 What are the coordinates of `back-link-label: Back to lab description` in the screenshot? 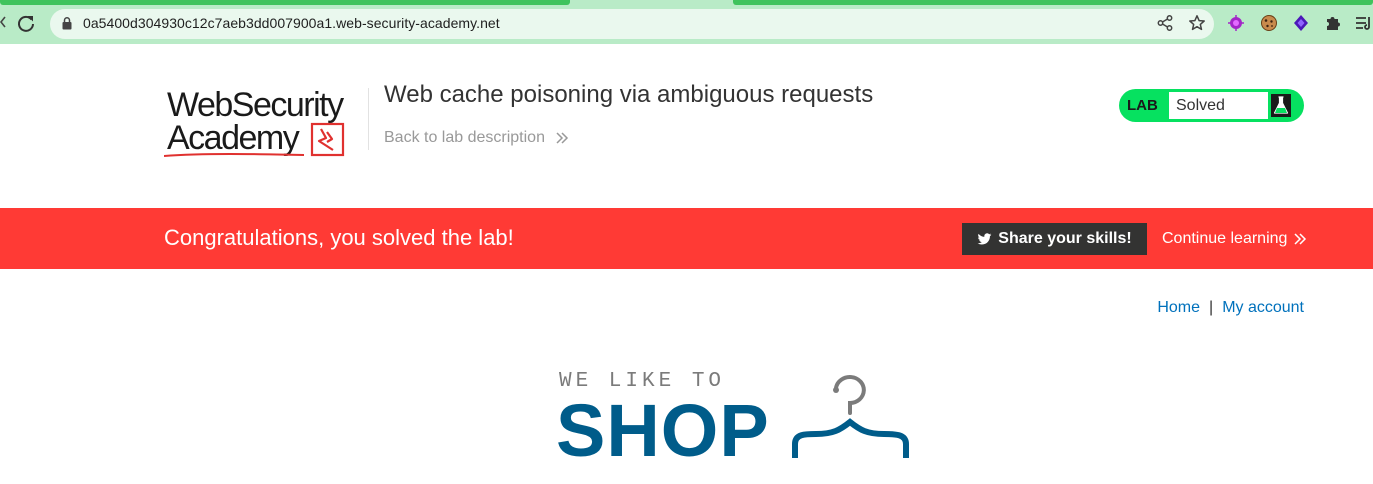 It's located at (464, 137).